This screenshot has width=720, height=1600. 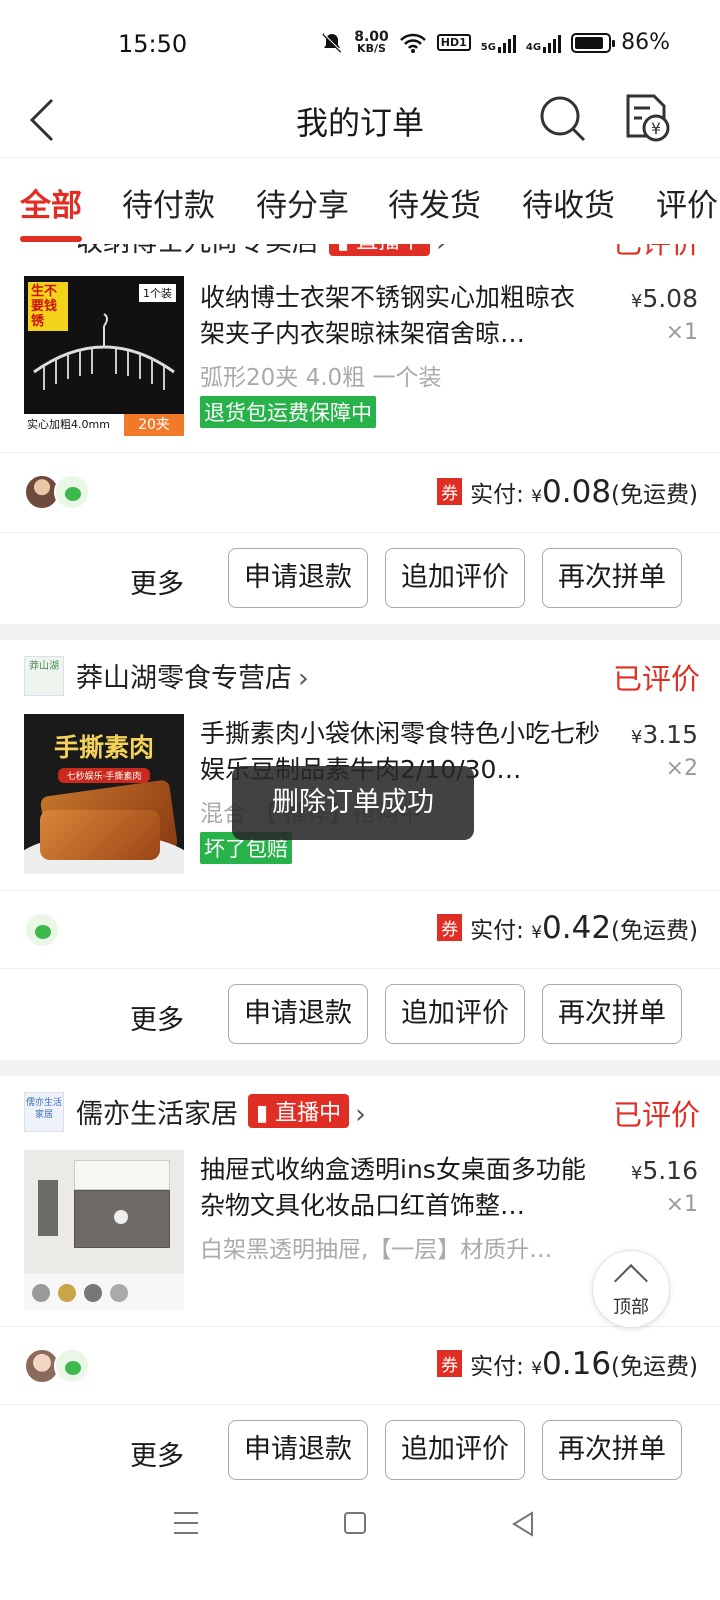 I want to click on back-to-top-button: 顶部, so click(x=631, y=1289).